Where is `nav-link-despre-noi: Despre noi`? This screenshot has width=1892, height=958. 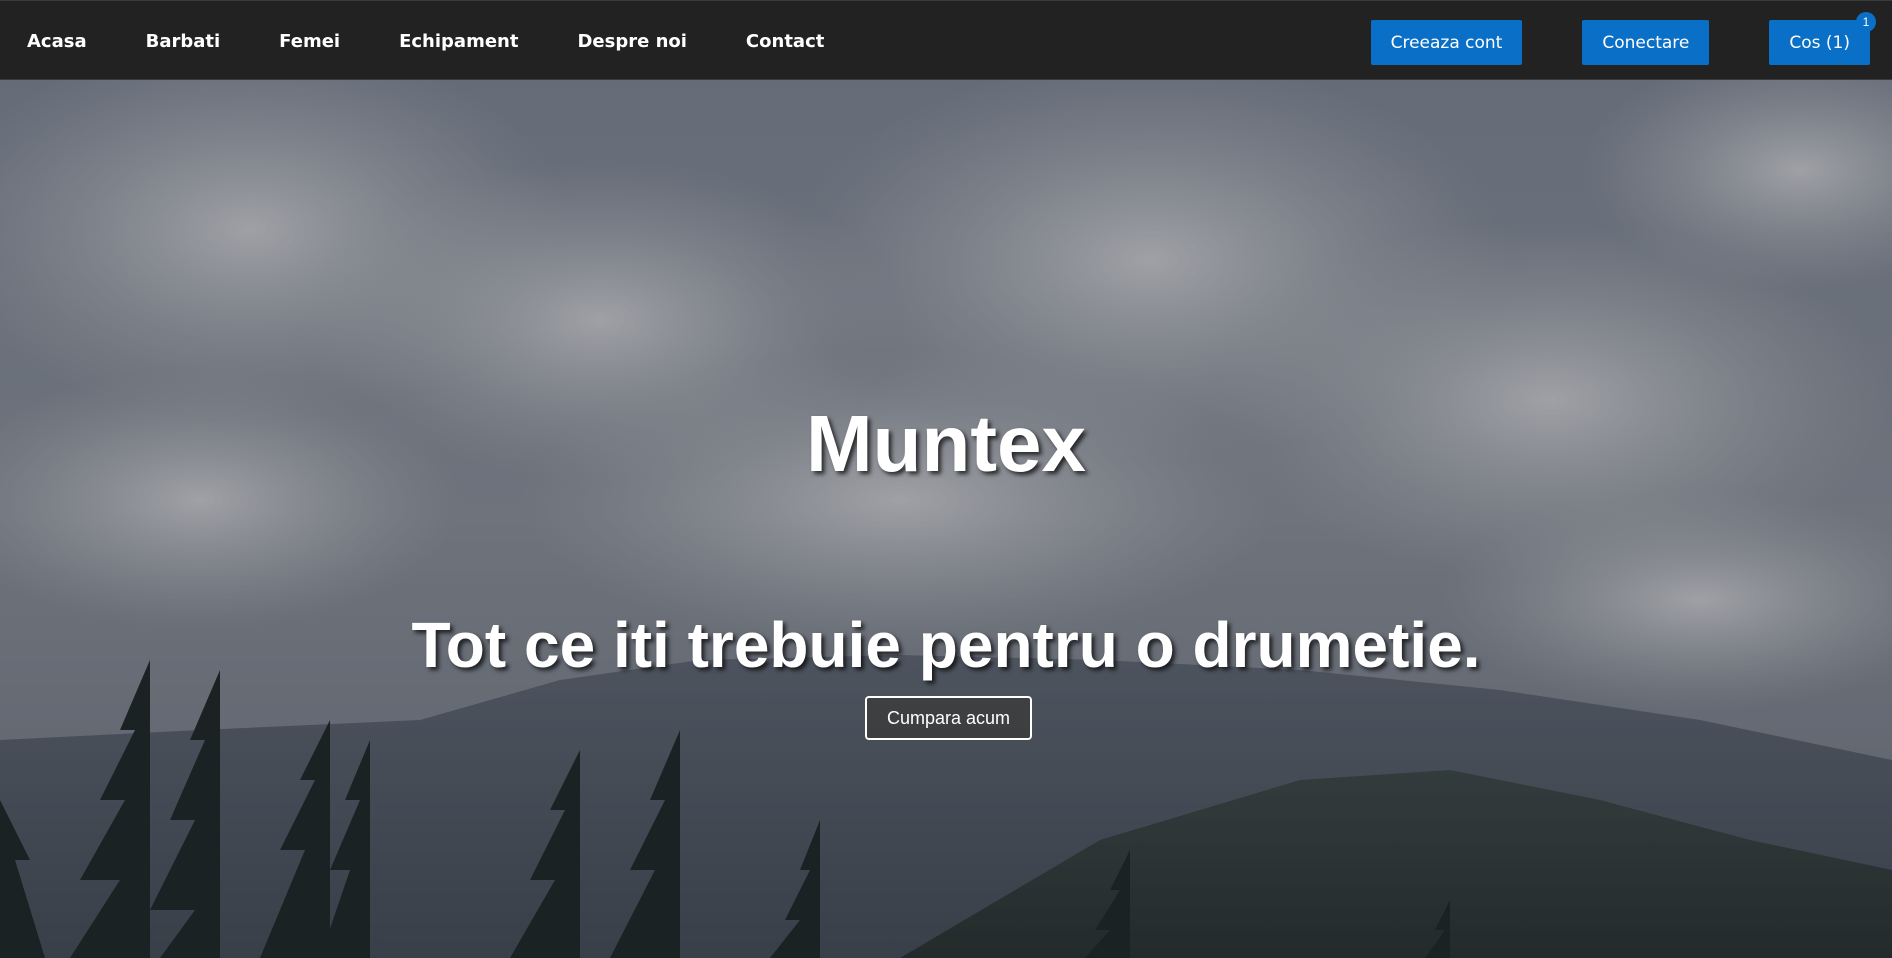 nav-link-despre-noi: Despre noi is located at coordinates (631, 41).